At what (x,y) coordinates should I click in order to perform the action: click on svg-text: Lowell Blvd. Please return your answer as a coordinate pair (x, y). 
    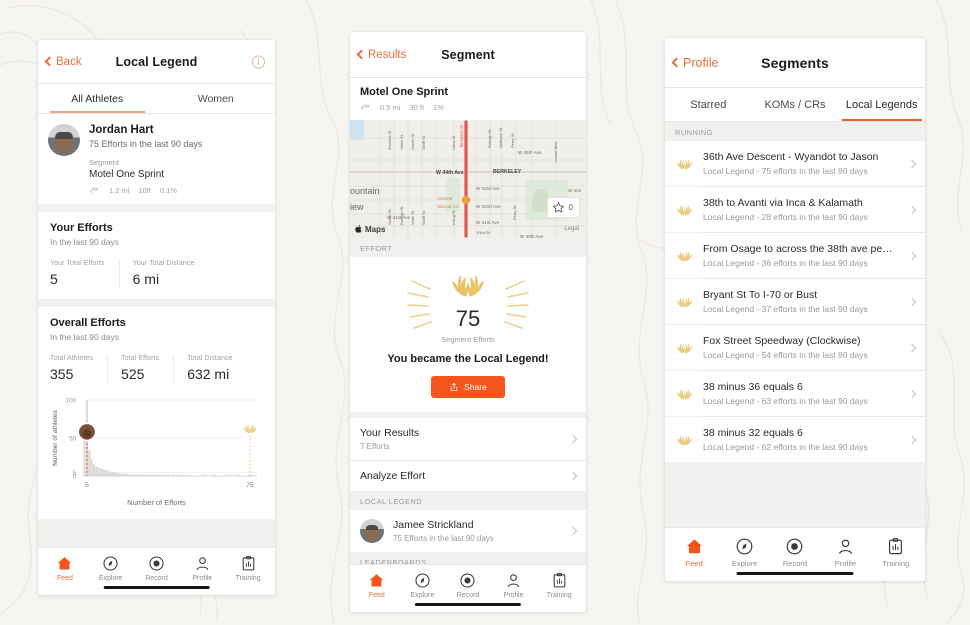
    Looking at the image, I should click on (555, 152).